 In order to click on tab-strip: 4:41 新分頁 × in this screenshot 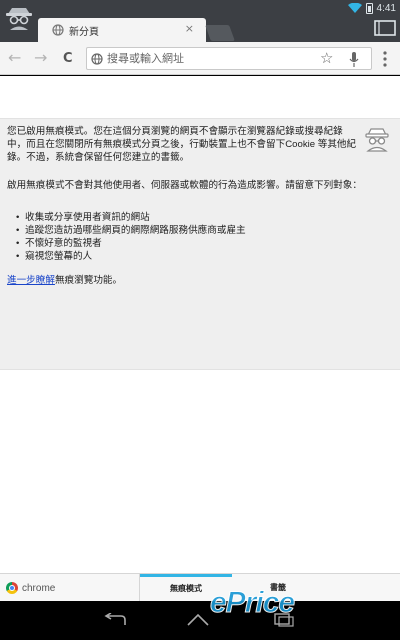, I will do `click(200, 21)`.